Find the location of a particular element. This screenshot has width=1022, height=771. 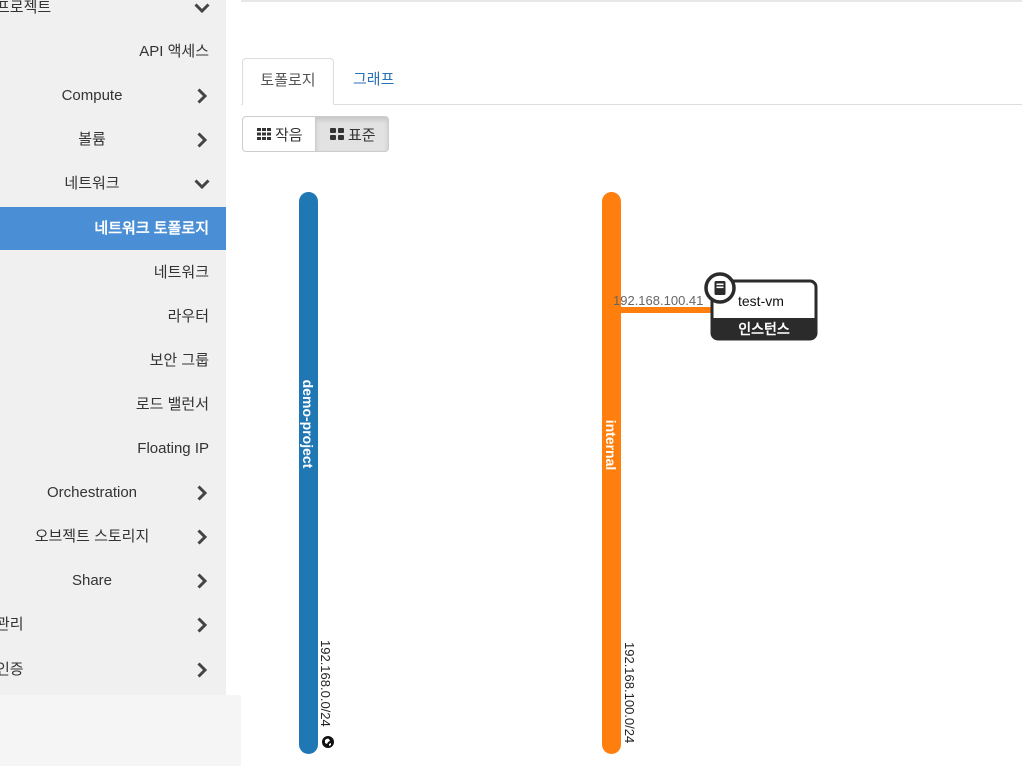

sidebar-item: 보안 그룹 is located at coordinates (113, 361).